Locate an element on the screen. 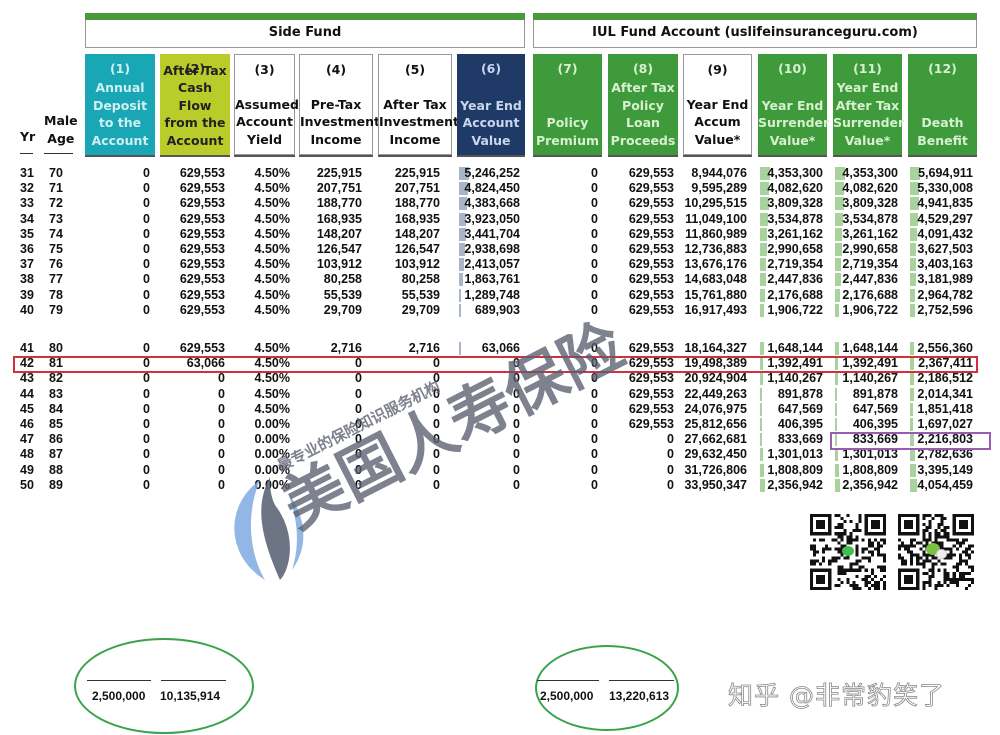 The image size is (1000, 735). age-cell: 87 is located at coordinates (56, 454).